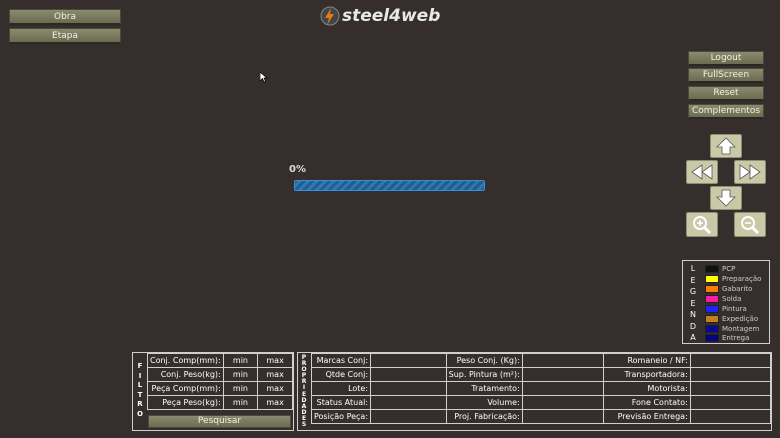 Image resolution: width=780 pixels, height=438 pixels. I want to click on properties-row: Lote: Tratamento: Motorista:, so click(541, 388).